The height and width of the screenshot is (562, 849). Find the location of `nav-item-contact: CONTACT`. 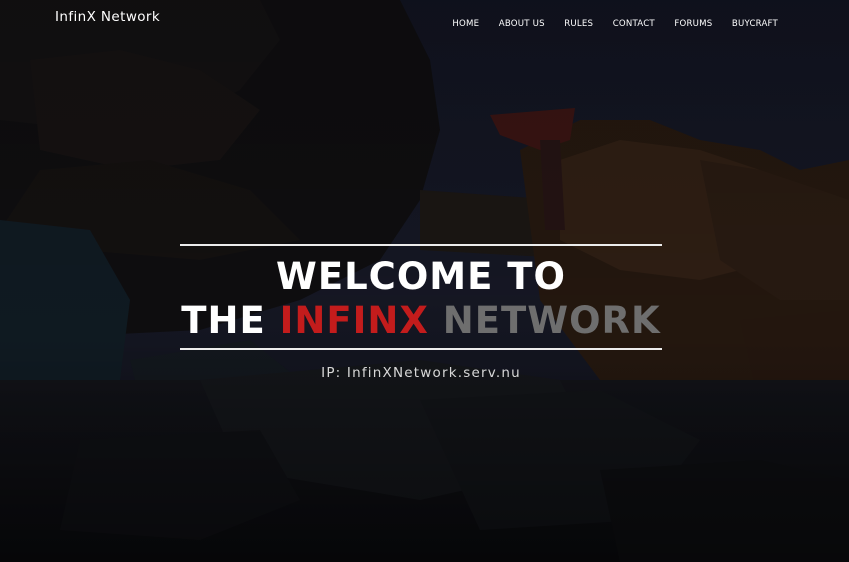

nav-item-contact: CONTACT is located at coordinates (634, 22).